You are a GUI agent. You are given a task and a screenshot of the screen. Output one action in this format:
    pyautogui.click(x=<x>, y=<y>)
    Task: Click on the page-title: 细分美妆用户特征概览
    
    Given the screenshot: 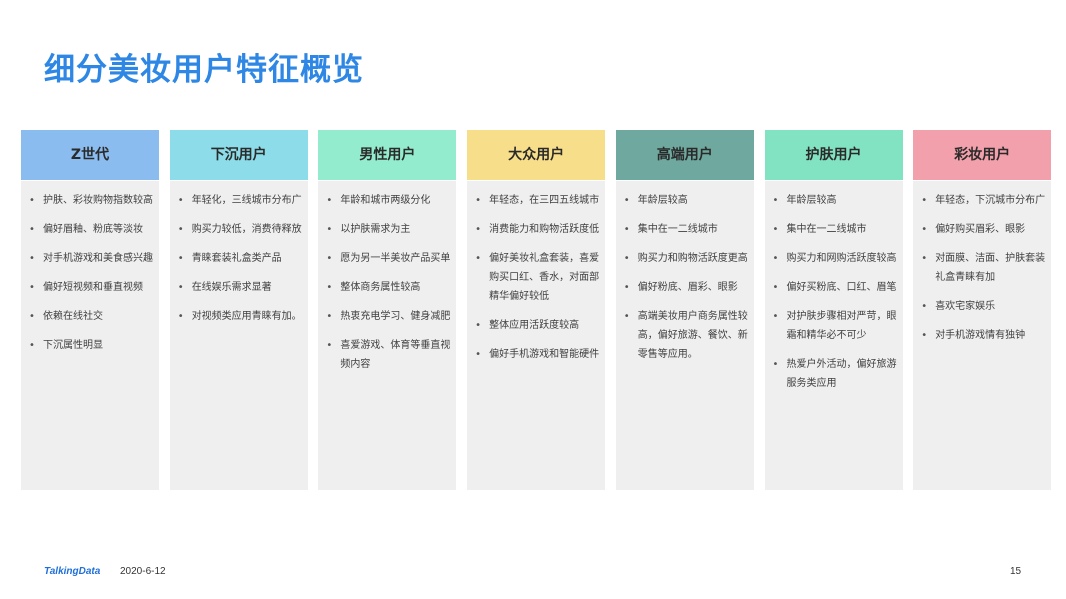 What is the action you would take?
    pyautogui.click(x=204, y=70)
    